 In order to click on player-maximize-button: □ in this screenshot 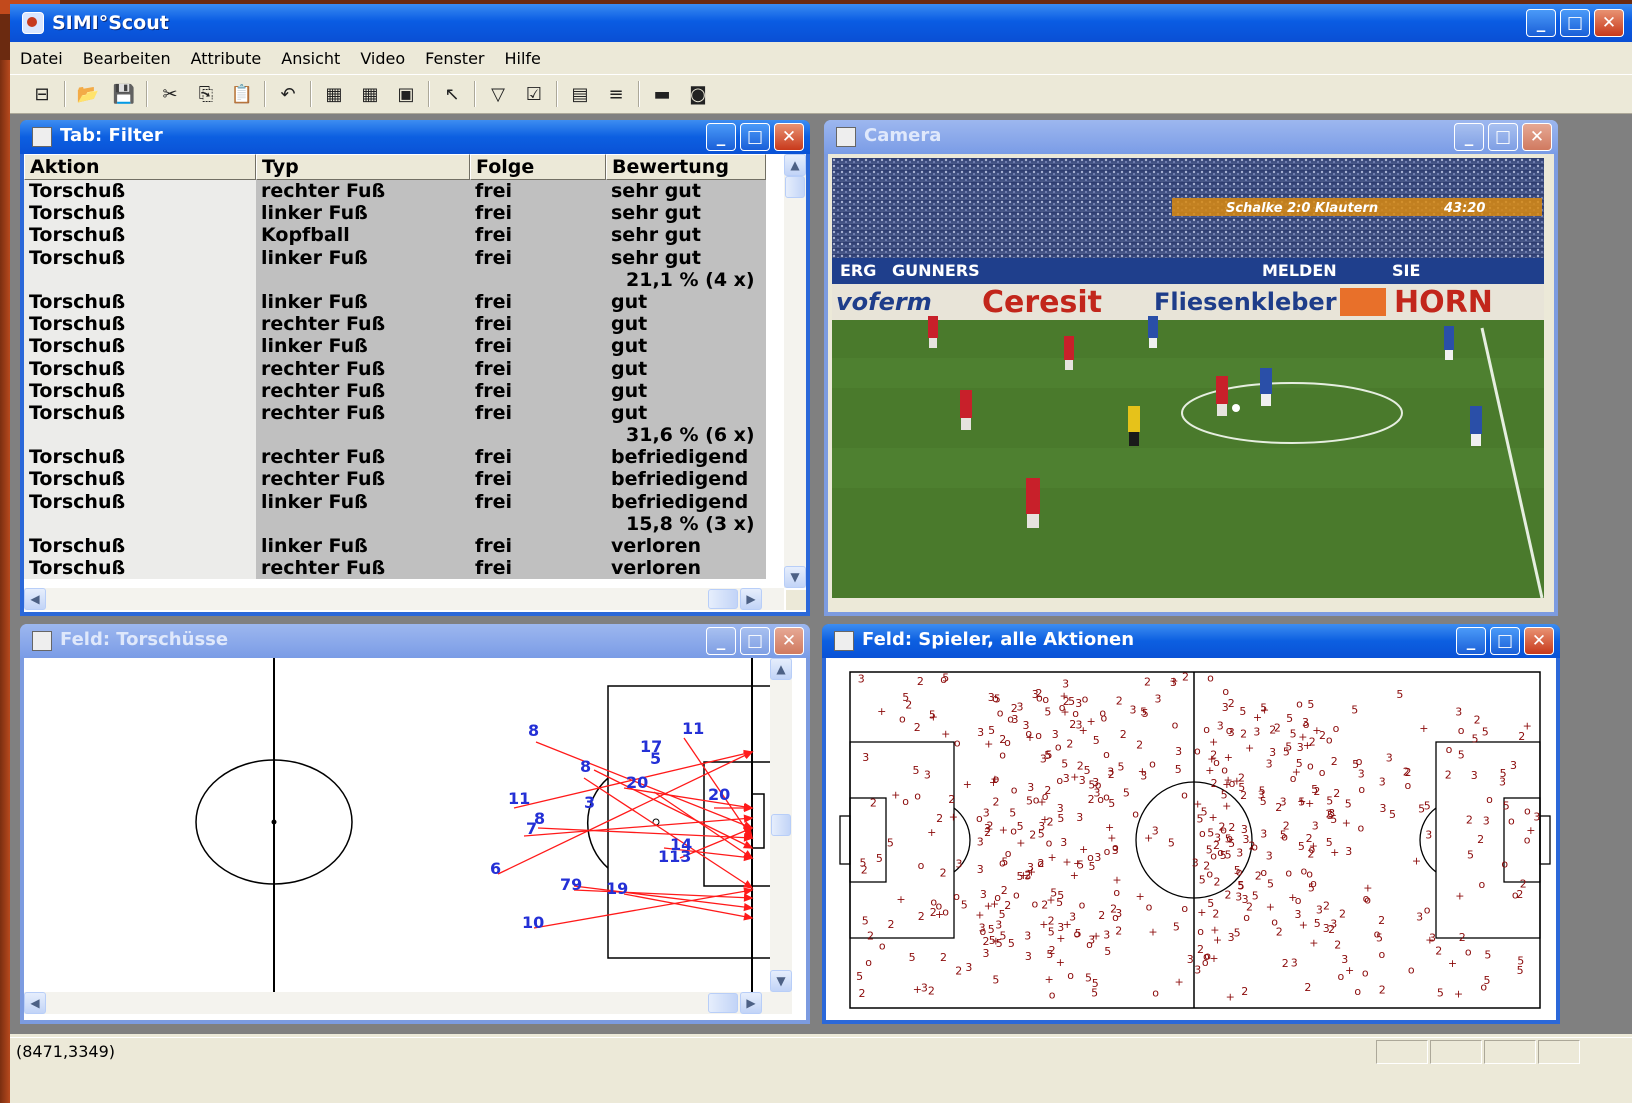, I will do `click(1505, 641)`.